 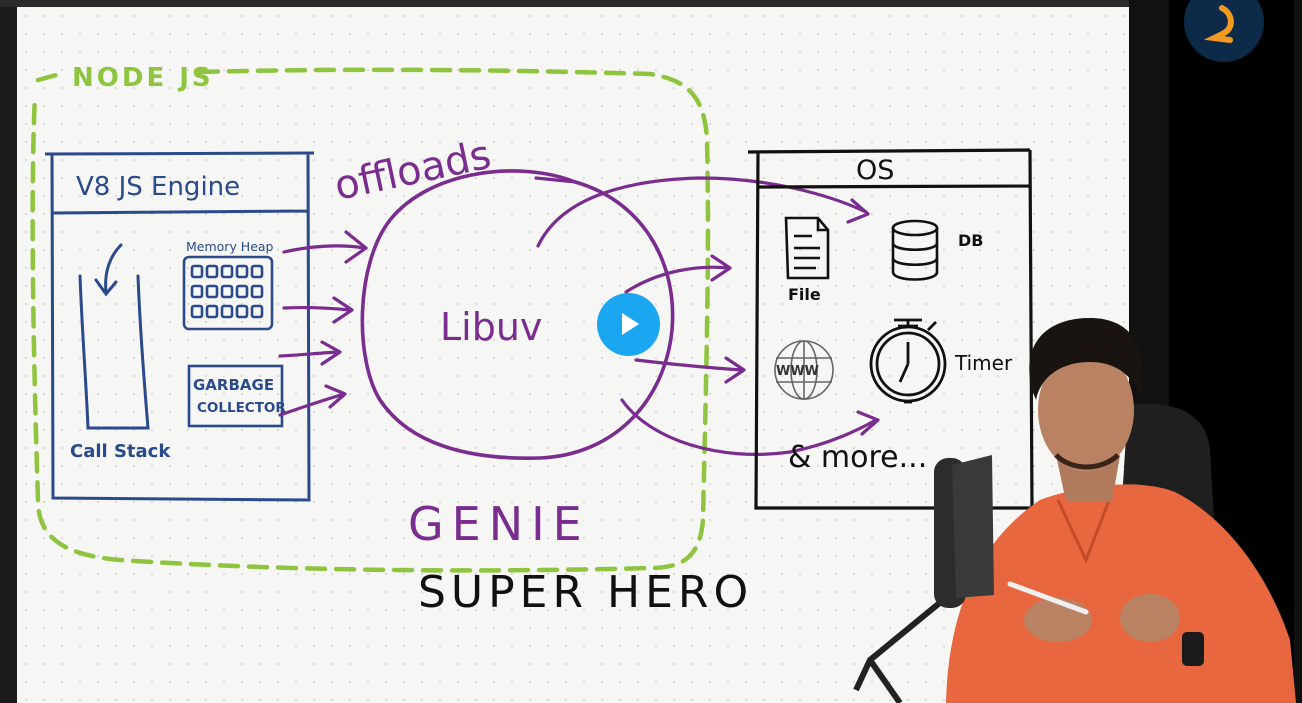 I want to click on presenter-shirt, so click(x=1121, y=593).